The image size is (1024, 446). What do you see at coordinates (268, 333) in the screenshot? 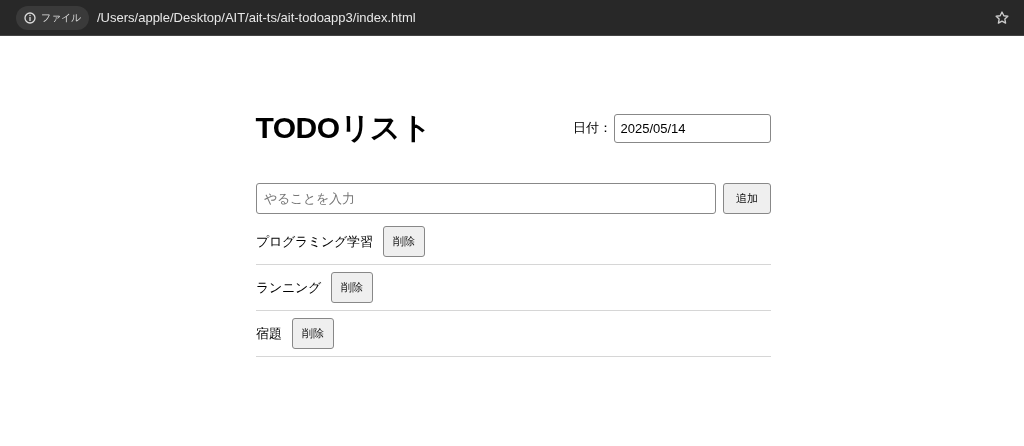
I see `todo-text: 宿題` at bounding box center [268, 333].